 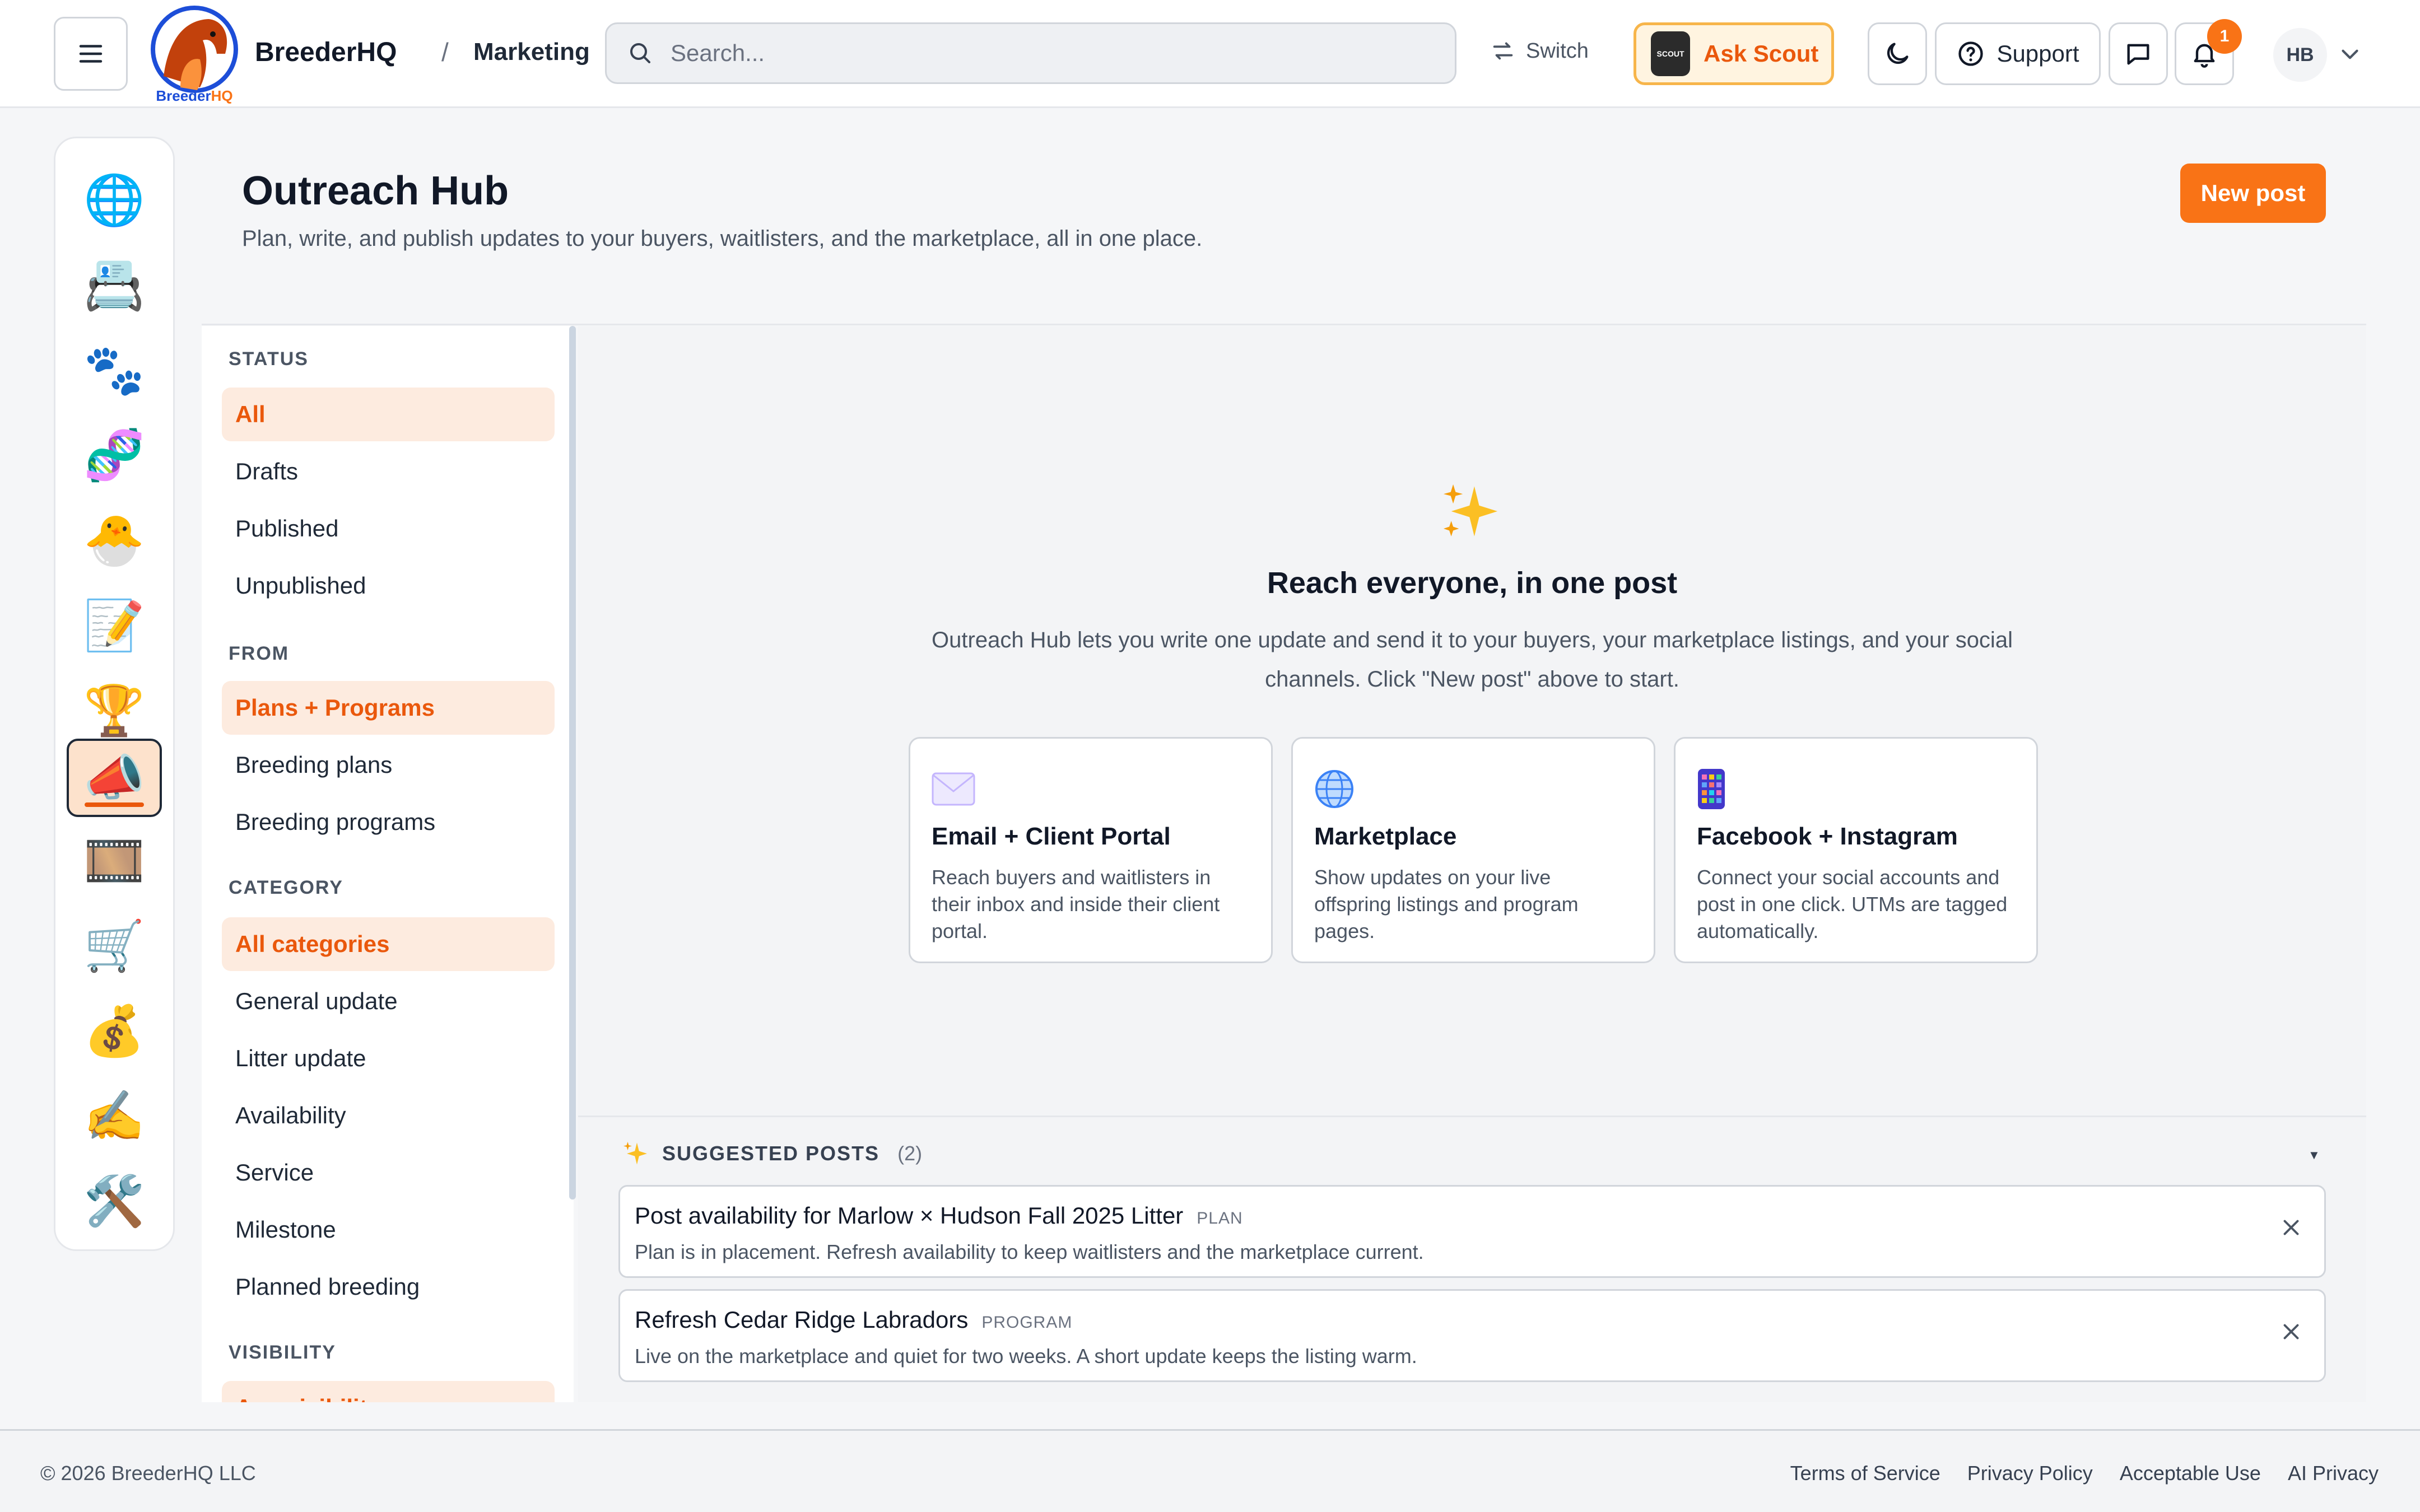 I want to click on chat-bubble-icon, so click(x=2138, y=55).